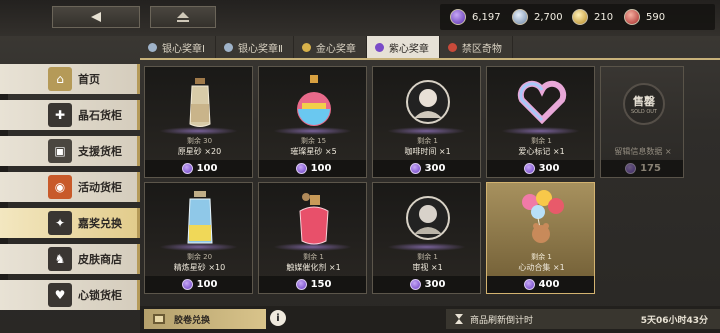 This screenshot has height=333, width=720. I want to click on shop-item-card: 剩余 1 审视 ×1 300, so click(426, 238).